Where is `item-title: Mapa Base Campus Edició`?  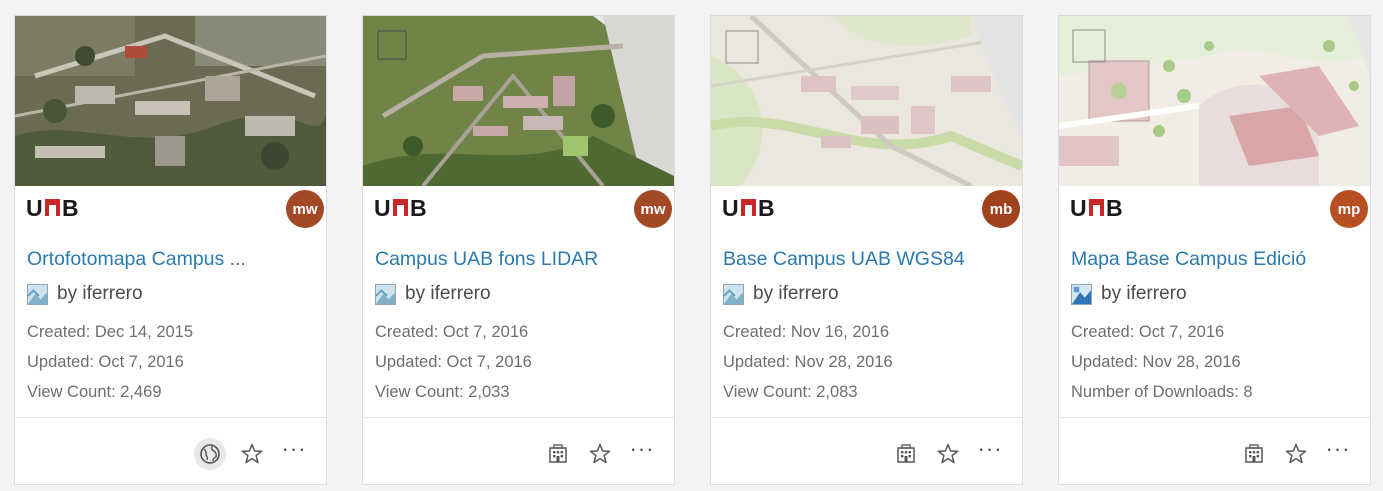 item-title: Mapa Base Campus Edició is located at coordinates (1216, 259).